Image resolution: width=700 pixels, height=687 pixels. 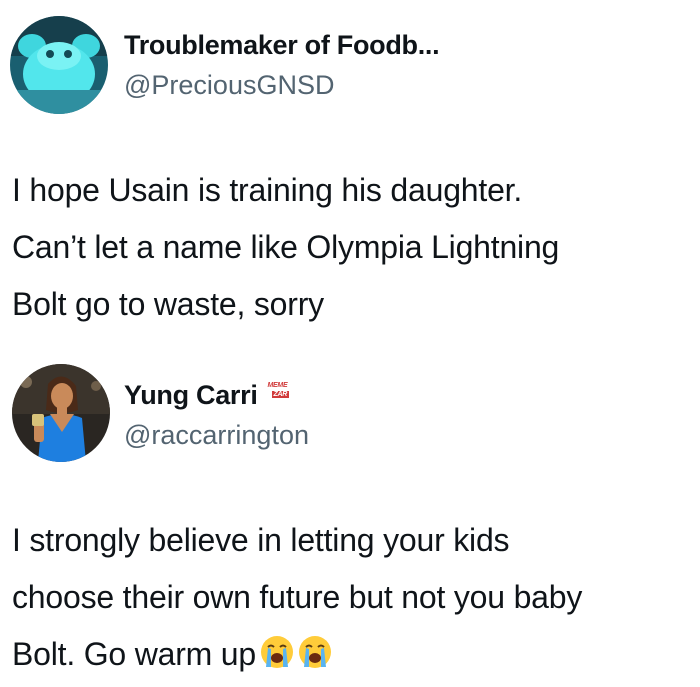 I want to click on cyan-character-avatar-icon, so click(x=59, y=65).